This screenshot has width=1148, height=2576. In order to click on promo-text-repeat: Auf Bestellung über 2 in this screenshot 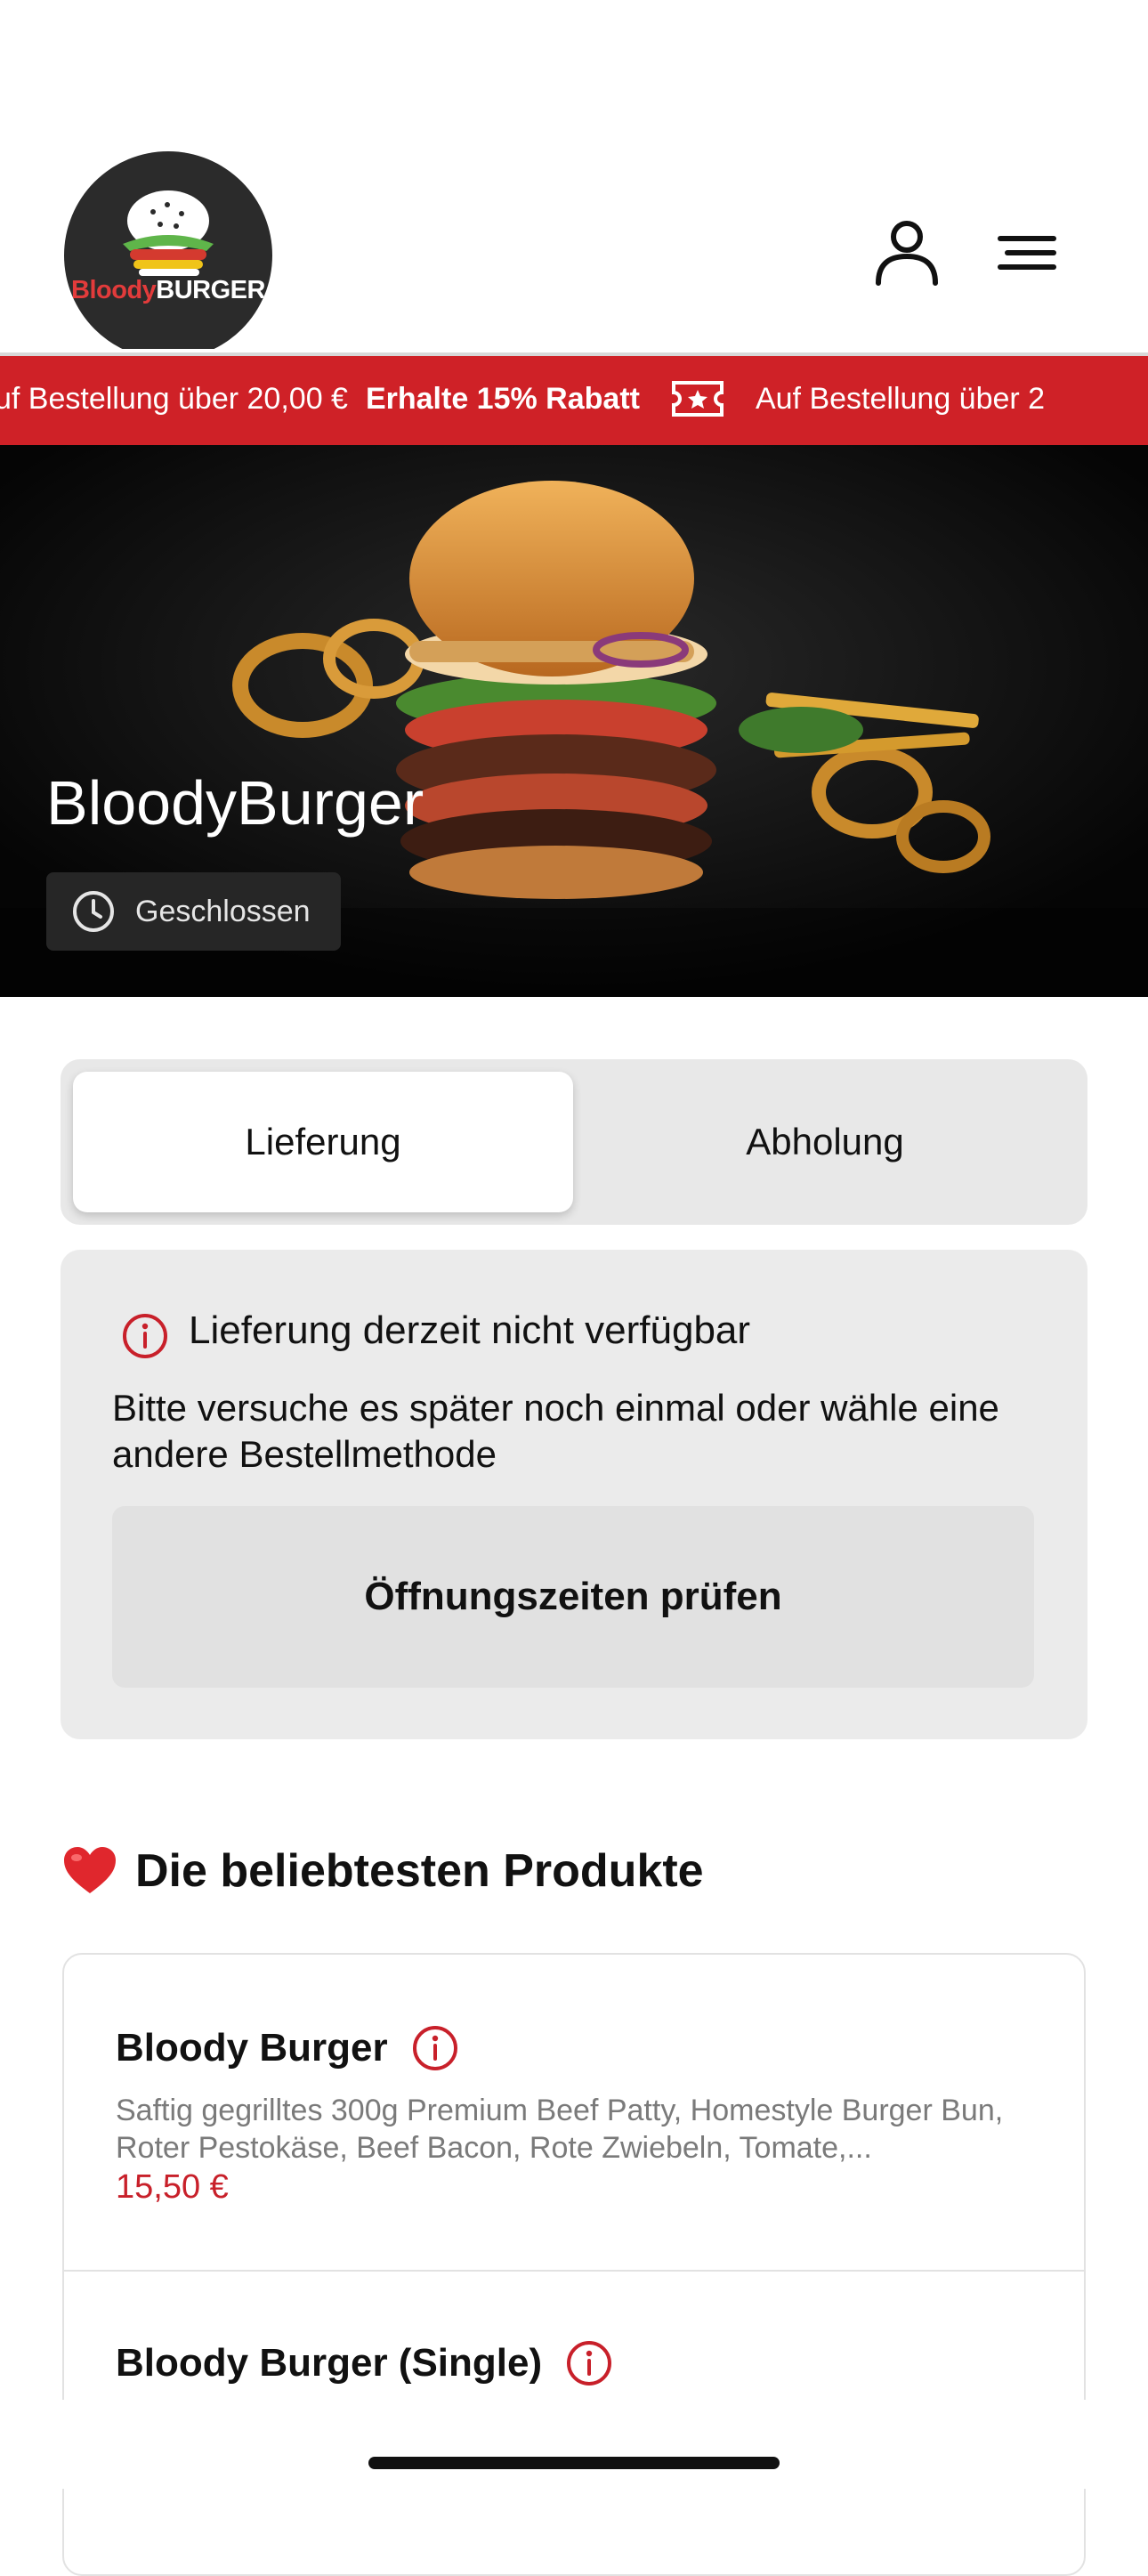, I will do `click(900, 399)`.